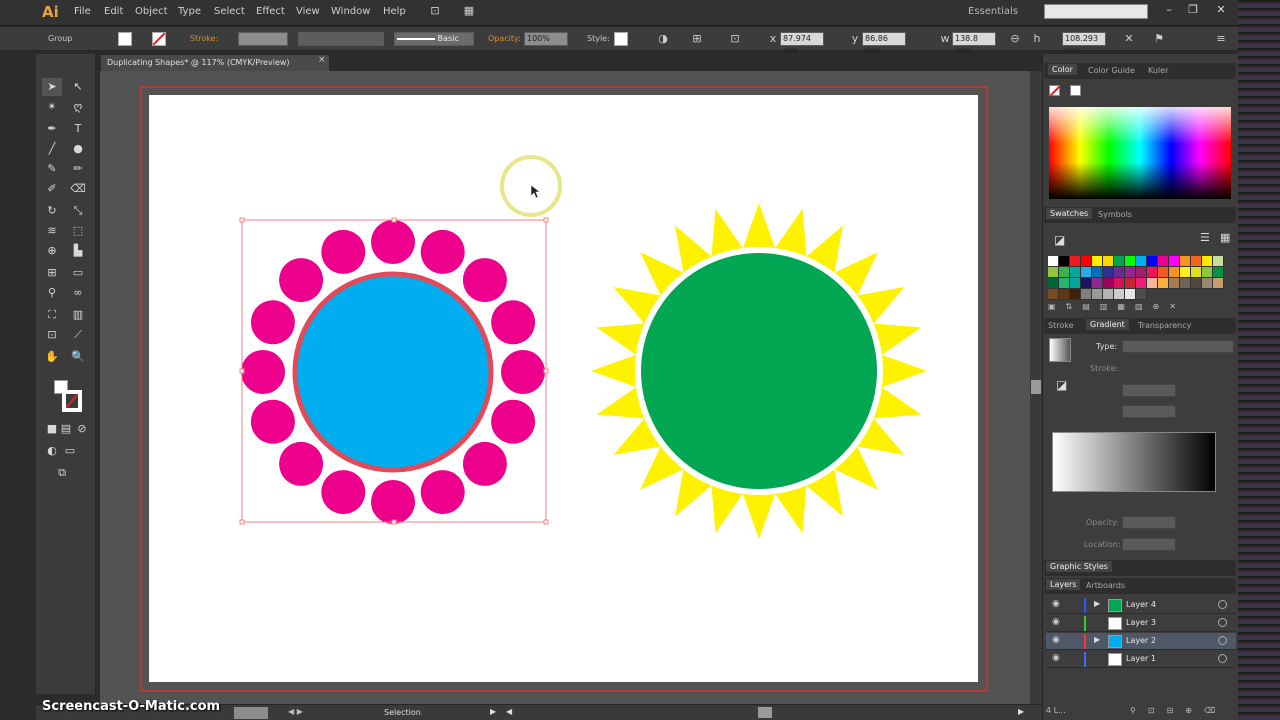  What do you see at coordinates (78, 273) in the screenshot?
I see `gradient-tool-icon: ▭` at bounding box center [78, 273].